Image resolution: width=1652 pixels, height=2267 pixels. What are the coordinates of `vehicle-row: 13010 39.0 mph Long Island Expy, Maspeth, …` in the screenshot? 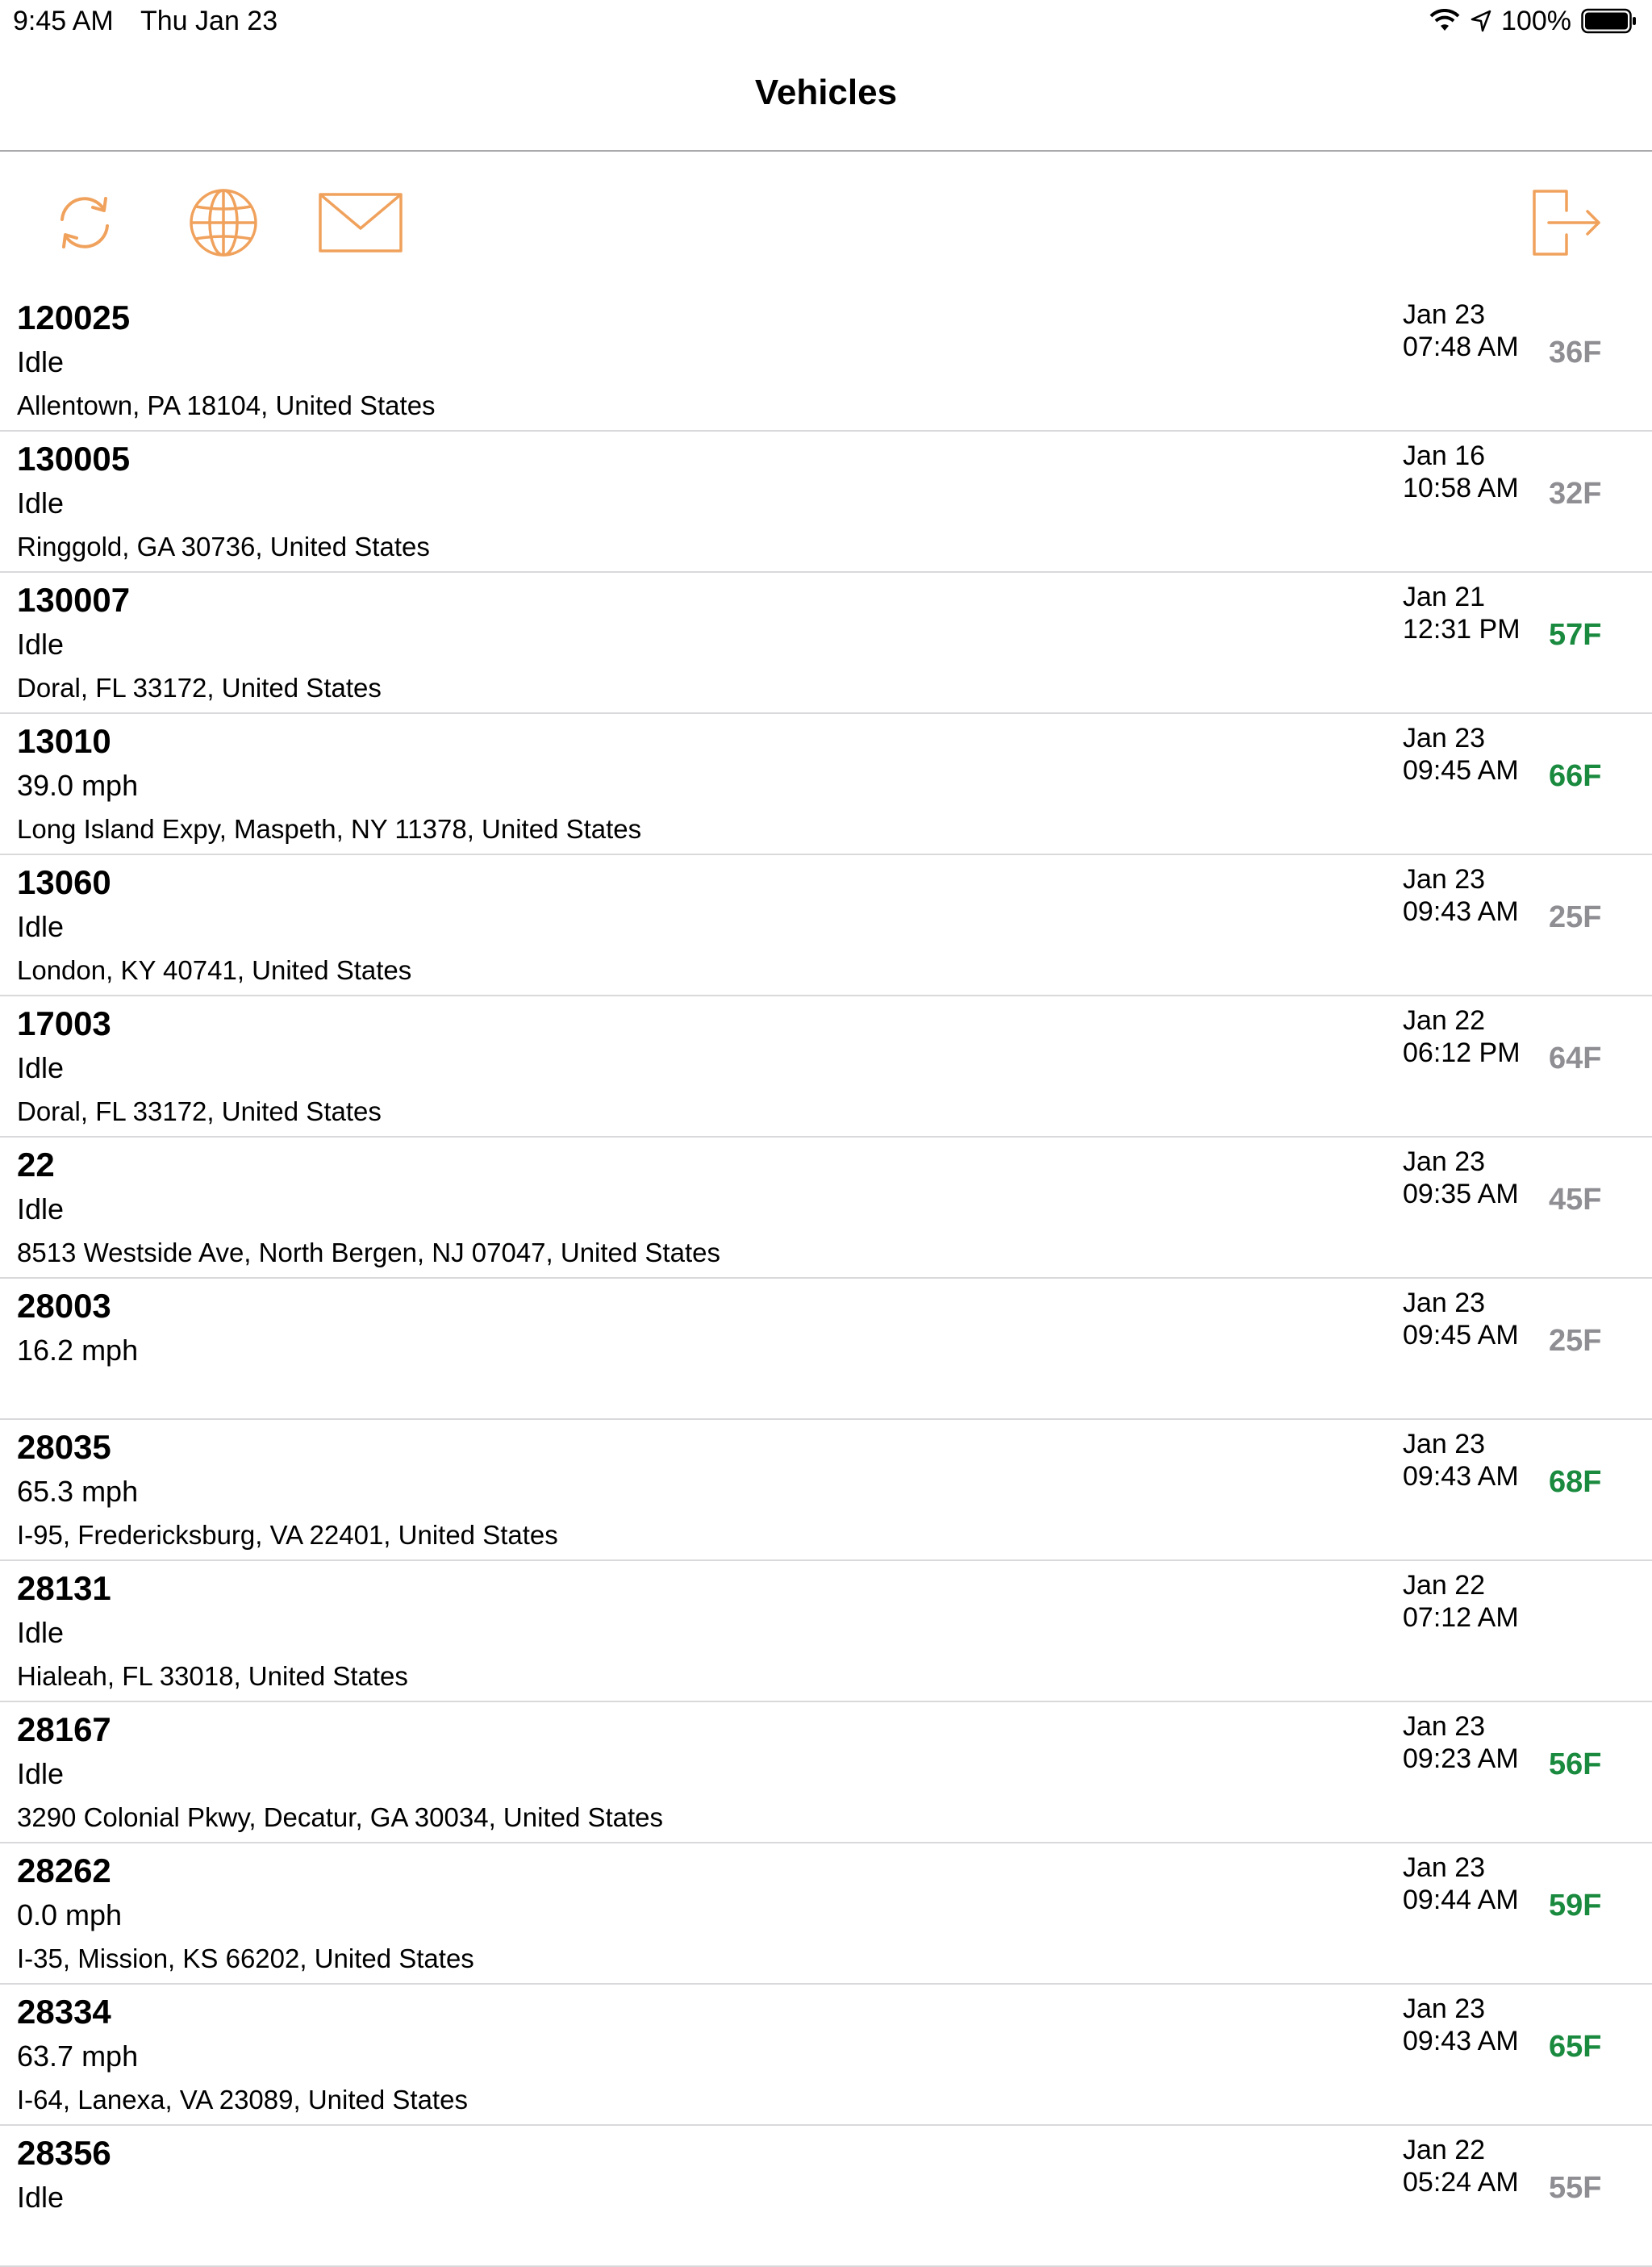 It's located at (826, 784).